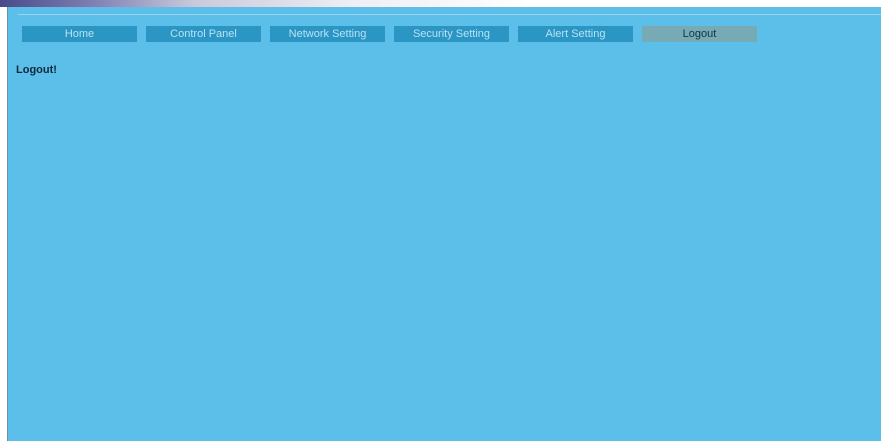 The width and height of the screenshot is (881, 441). What do you see at coordinates (451, 34) in the screenshot?
I see `nav-security-setting-button: Security Setting` at bounding box center [451, 34].